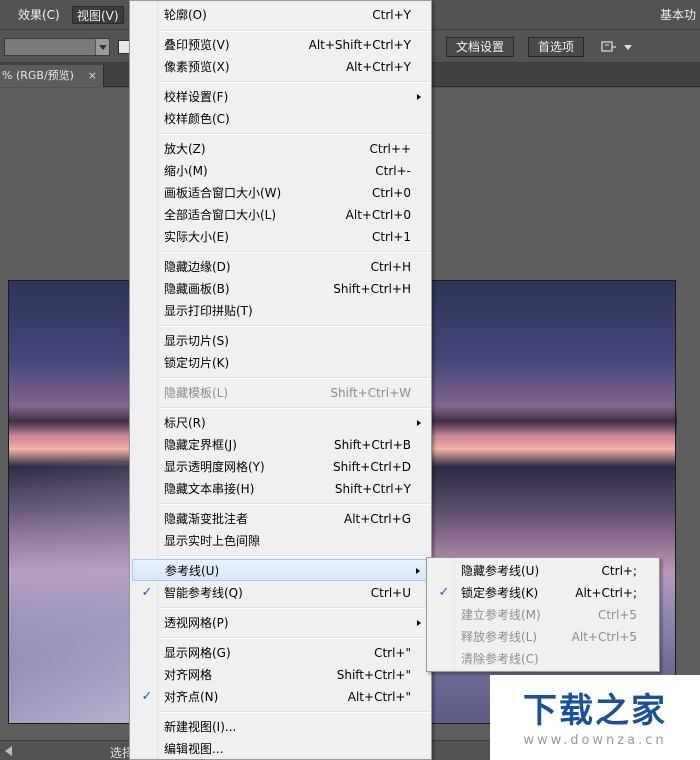 The width and height of the screenshot is (700, 760). I want to click on style-dropdown, so click(57, 47).